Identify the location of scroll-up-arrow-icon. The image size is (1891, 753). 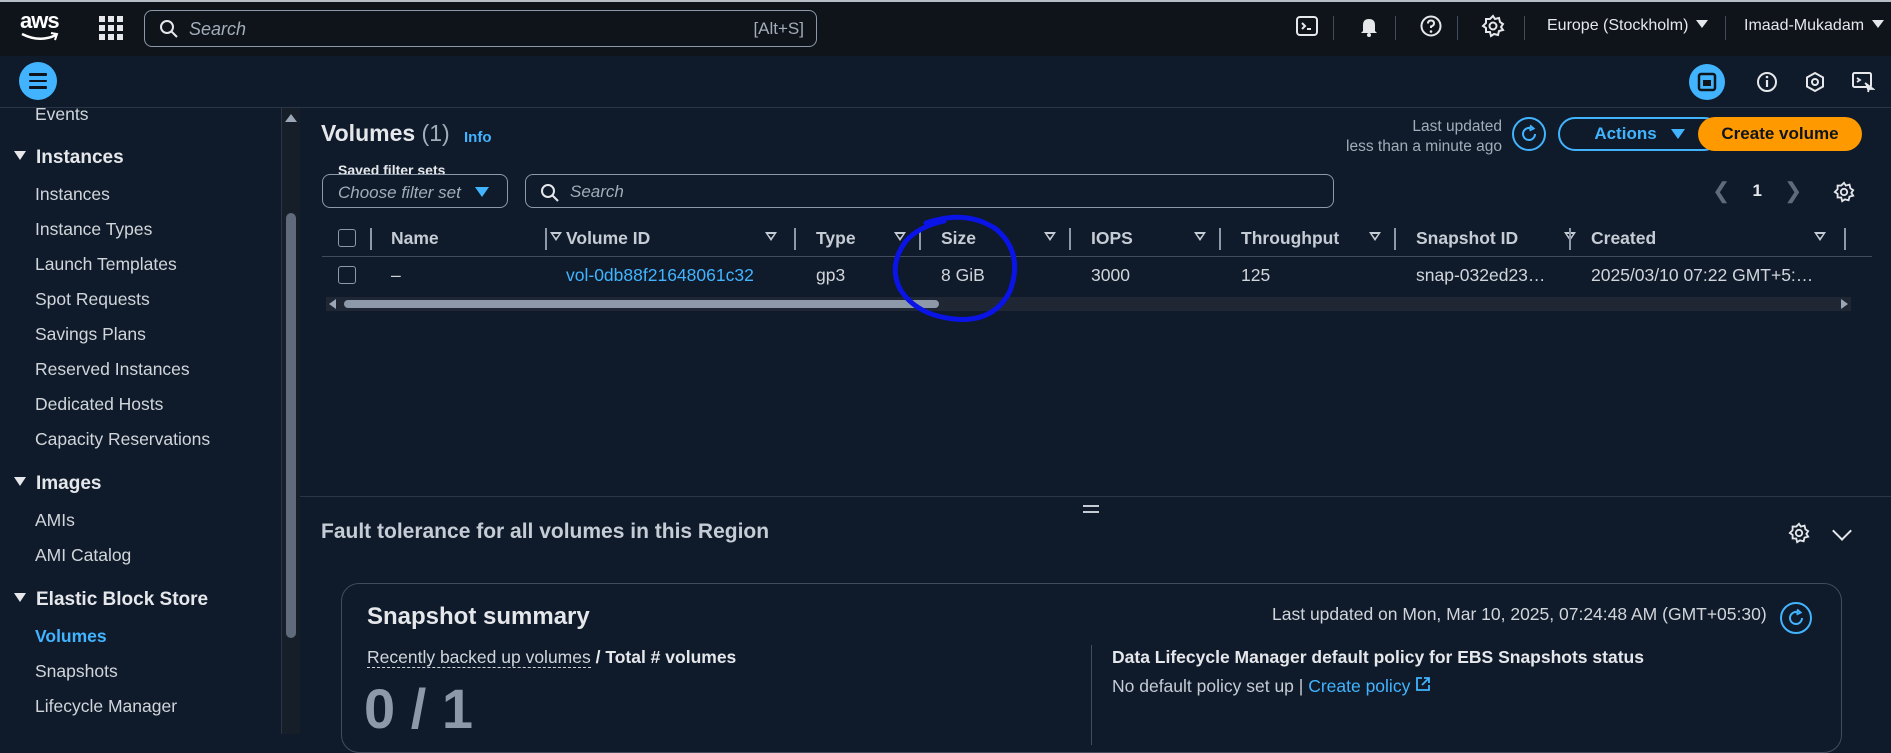
(291, 118).